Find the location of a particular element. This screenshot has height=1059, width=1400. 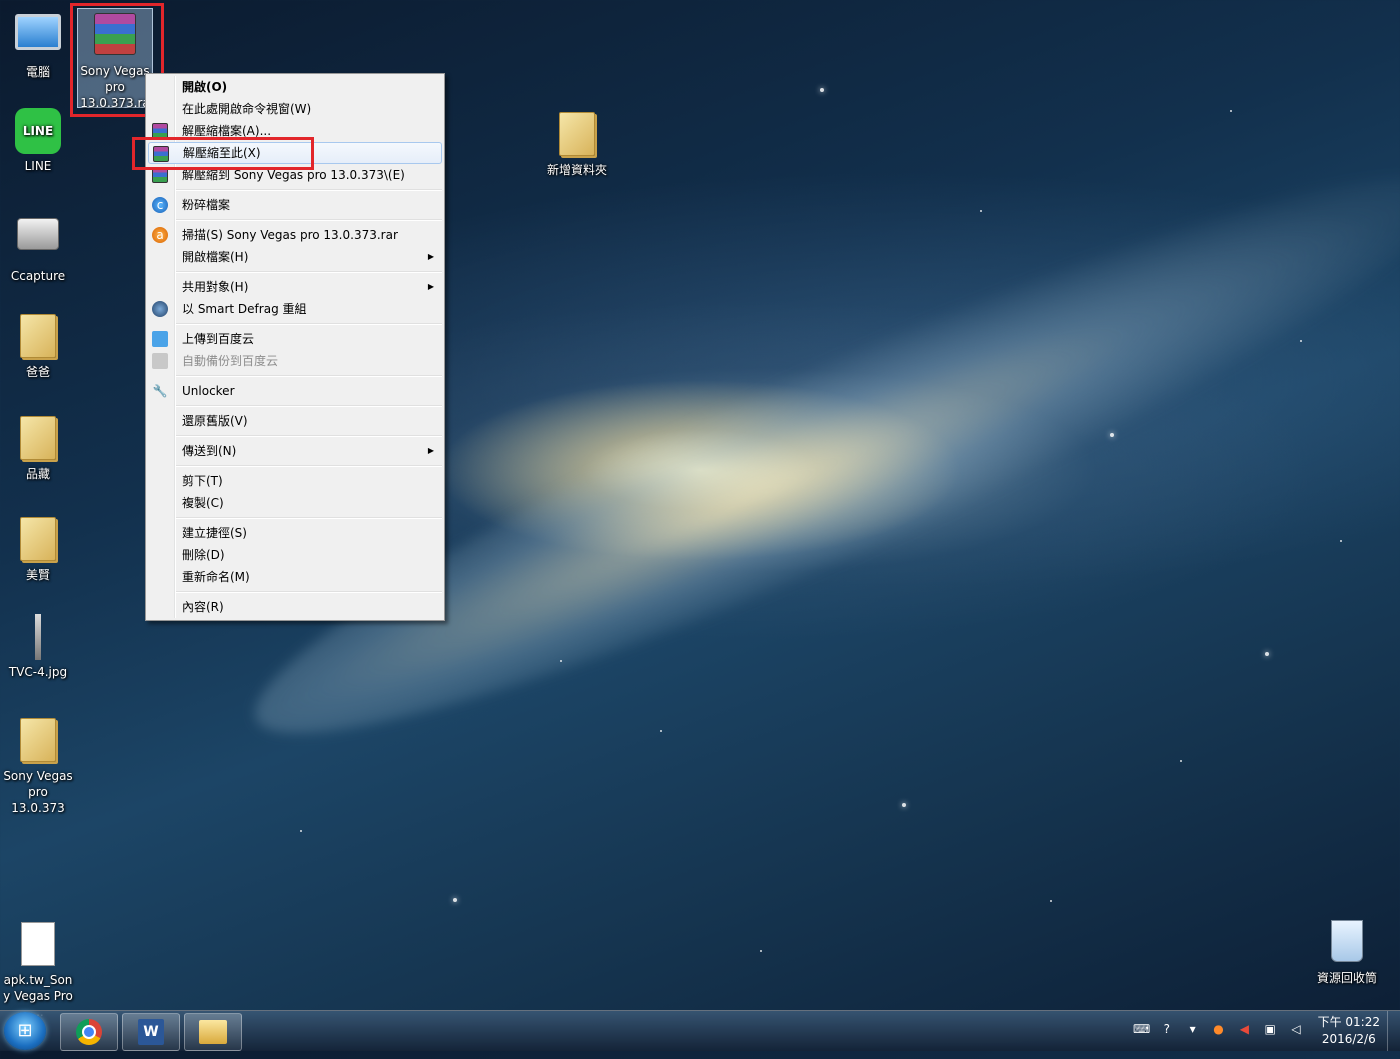

desktop-icon-label: Sony Vegas pro 13.0.373.ra is located at coordinates (115, 87).